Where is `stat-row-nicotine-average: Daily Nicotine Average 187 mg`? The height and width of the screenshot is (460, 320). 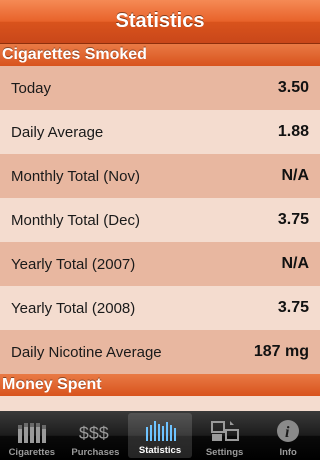 stat-row-nicotine-average: Daily Nicotine Average 187 mg is located at coordinates (160, 352).